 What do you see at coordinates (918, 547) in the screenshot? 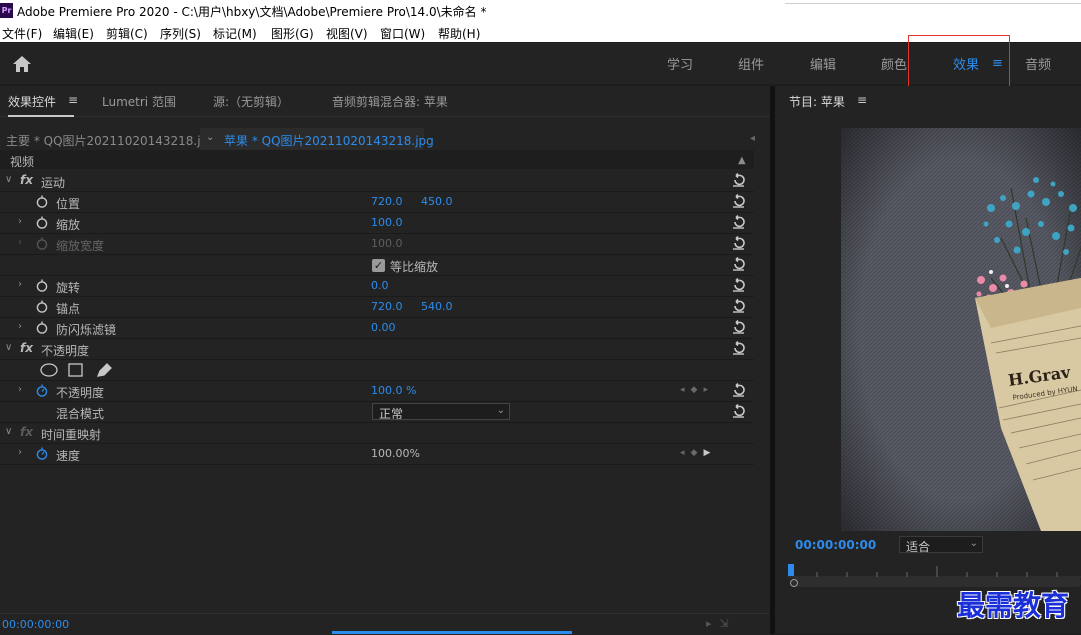
I see `fit-zoom-value: 适合` at bounding box center [918, 547].